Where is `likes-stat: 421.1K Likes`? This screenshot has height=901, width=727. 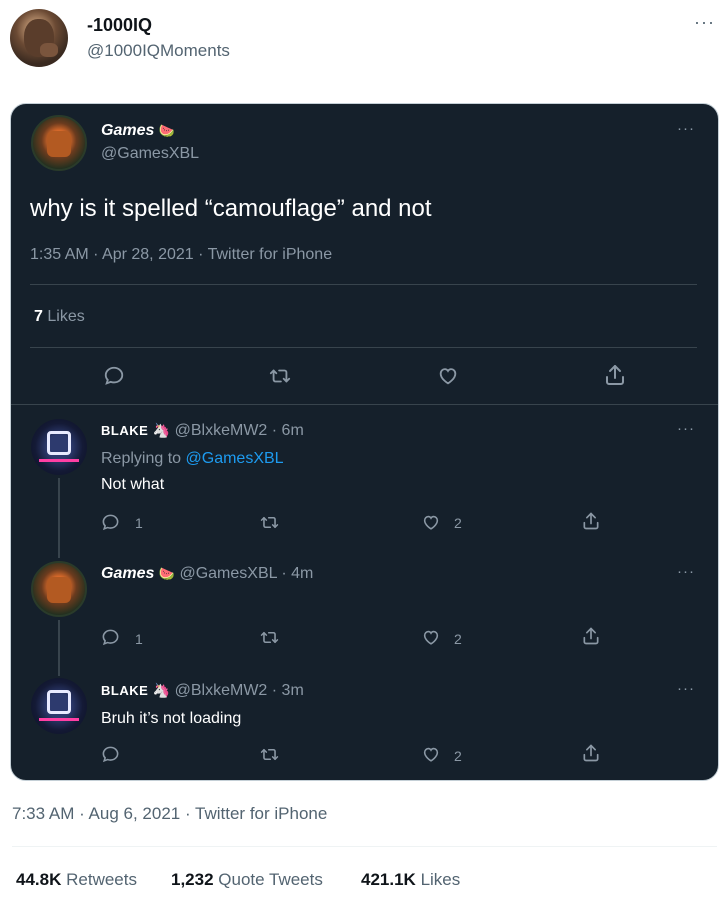
likes-stat: 421.1K Likes is located at coordinates (410, 880).